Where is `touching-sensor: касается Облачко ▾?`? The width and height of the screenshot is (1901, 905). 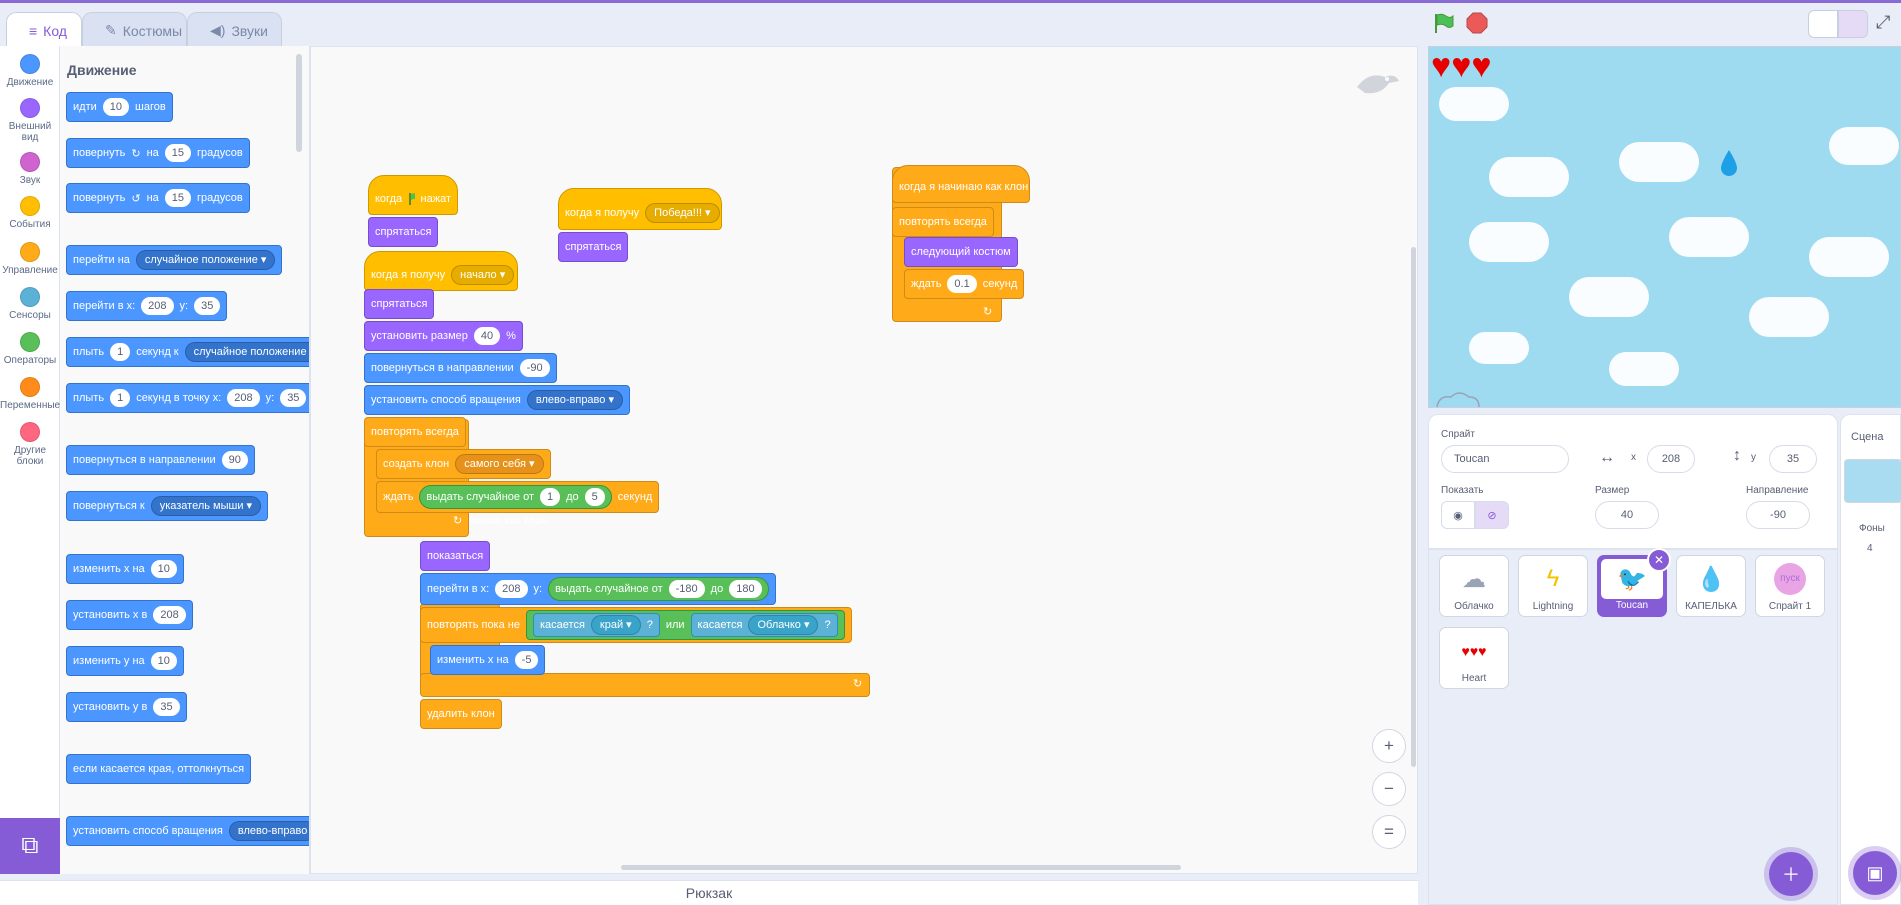
touching-sensor: касается Облачко ▾? is located at coordinates (764, 625).